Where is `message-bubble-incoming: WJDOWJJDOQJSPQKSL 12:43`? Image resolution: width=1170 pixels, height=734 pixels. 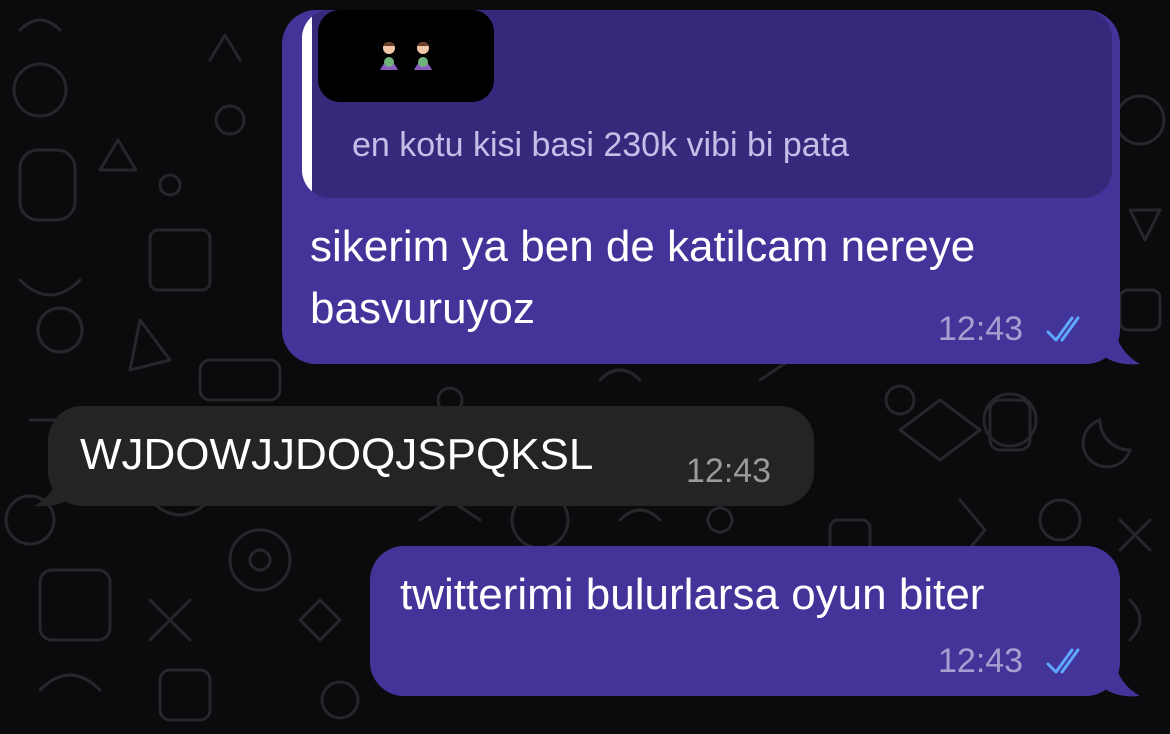 message-bubble-incoming: WJDOWJJDOQJSPQKSL 12:43 is located at coordinates (431, 456).